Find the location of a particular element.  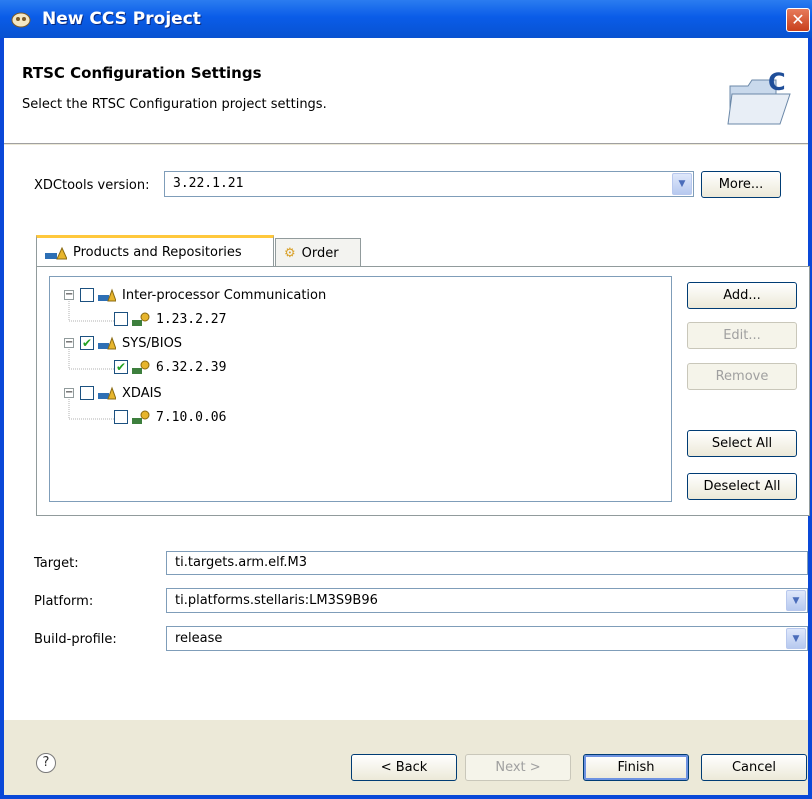

tree-item: − XDAIS is located at coordinates (113, 393).